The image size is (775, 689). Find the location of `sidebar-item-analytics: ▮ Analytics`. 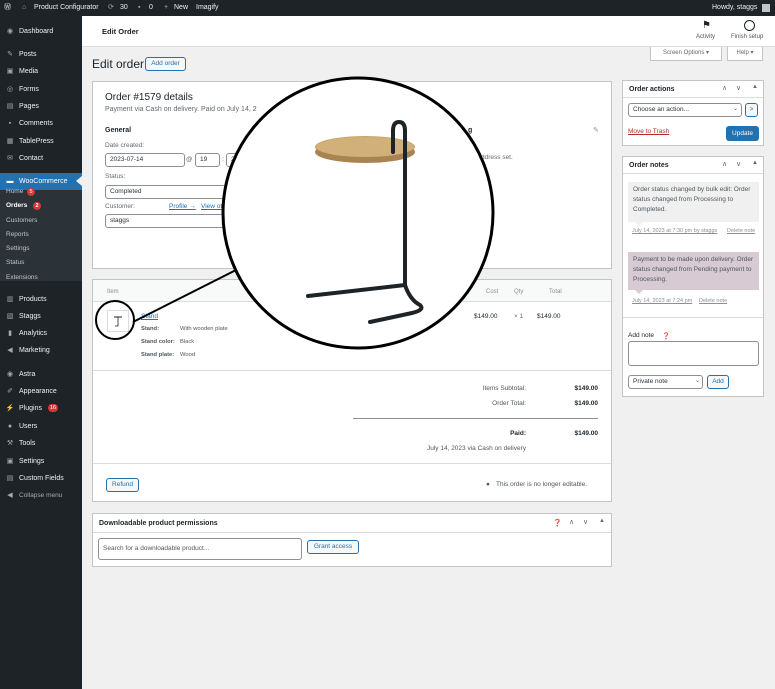

sidebar-item-analytics: ▮ Analytics is located at coordinates (41, 333).